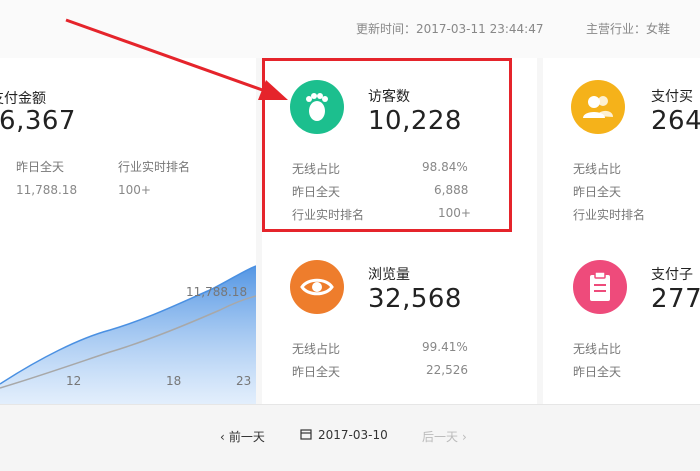 This screenshot has height=471, width=700. I want to click on highlight-box, so click(387, 145).